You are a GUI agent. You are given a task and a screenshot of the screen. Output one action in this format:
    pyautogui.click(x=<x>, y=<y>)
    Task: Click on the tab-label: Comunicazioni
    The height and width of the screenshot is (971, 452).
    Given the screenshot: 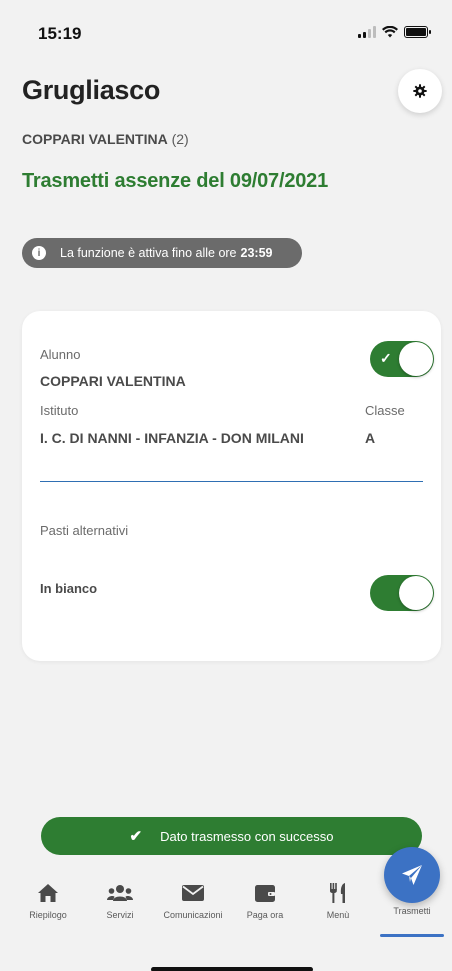 What is the action you would take?
    pyautogui.click(x=193, y=915)
    